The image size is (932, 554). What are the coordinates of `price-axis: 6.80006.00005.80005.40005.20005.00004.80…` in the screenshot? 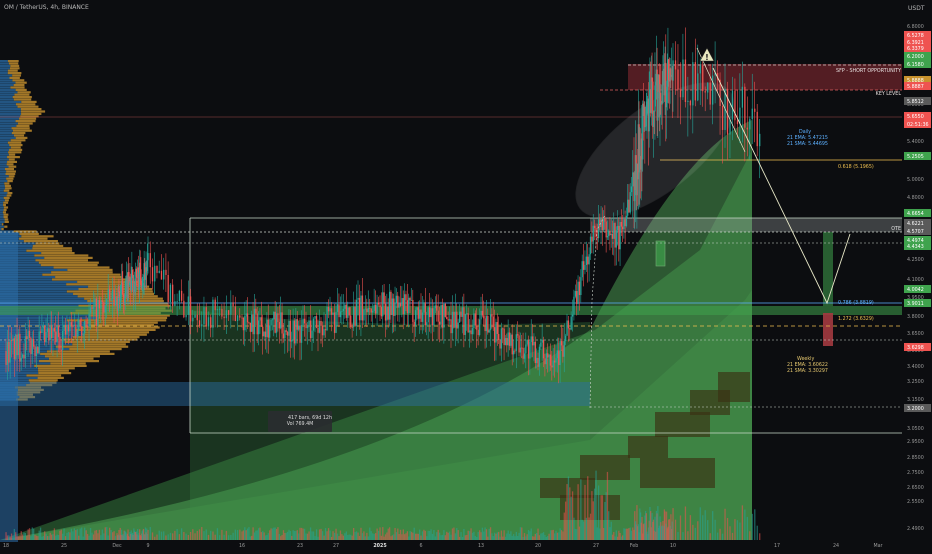 It's located at (917, 275).